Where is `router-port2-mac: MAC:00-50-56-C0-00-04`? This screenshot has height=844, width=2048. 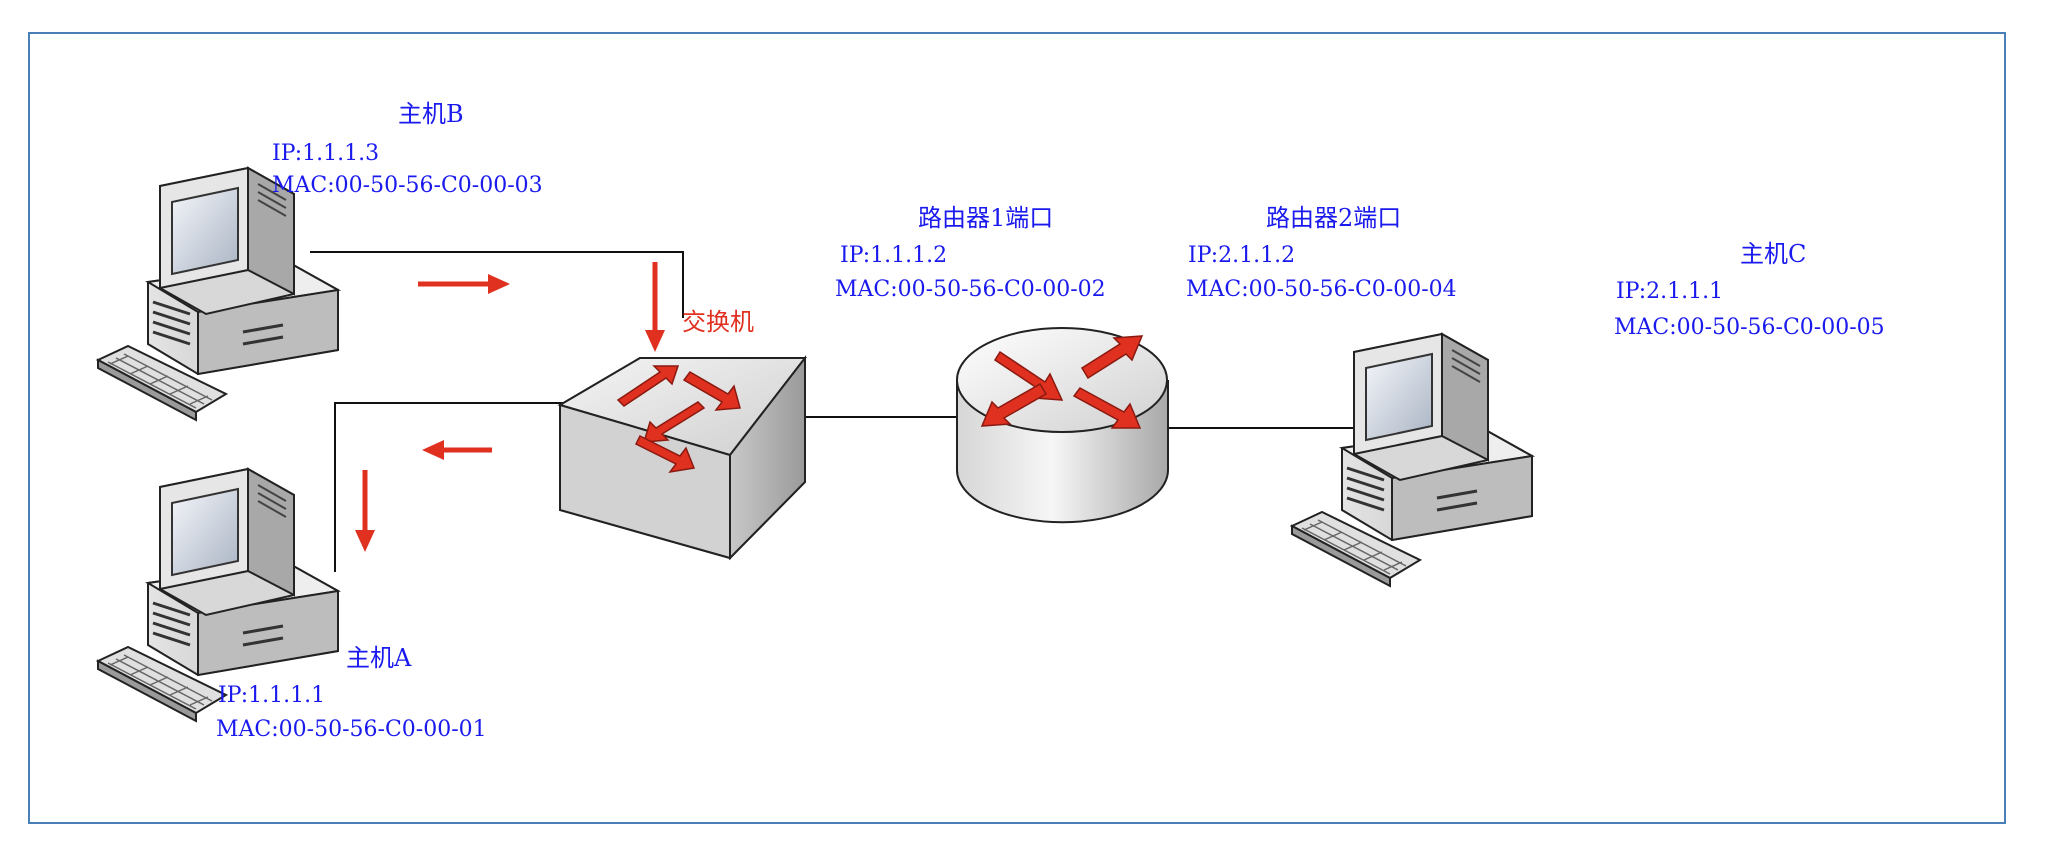
router-port2-mac: MAC:00-50-56-C0-00-04 is located at coordinates (1321, 289).